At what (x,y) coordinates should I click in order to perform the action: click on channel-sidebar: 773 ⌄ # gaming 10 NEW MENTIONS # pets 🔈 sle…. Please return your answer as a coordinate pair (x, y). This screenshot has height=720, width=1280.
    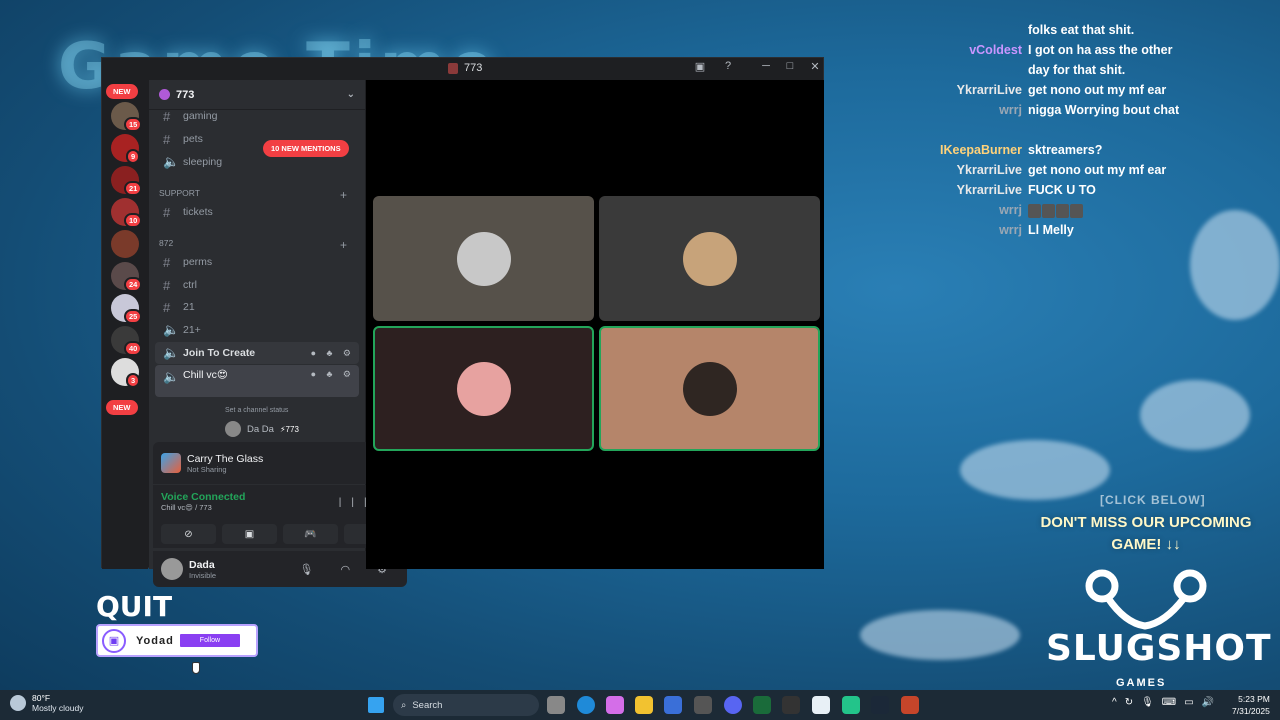
    Looking at the image, I should click on (278, 333).